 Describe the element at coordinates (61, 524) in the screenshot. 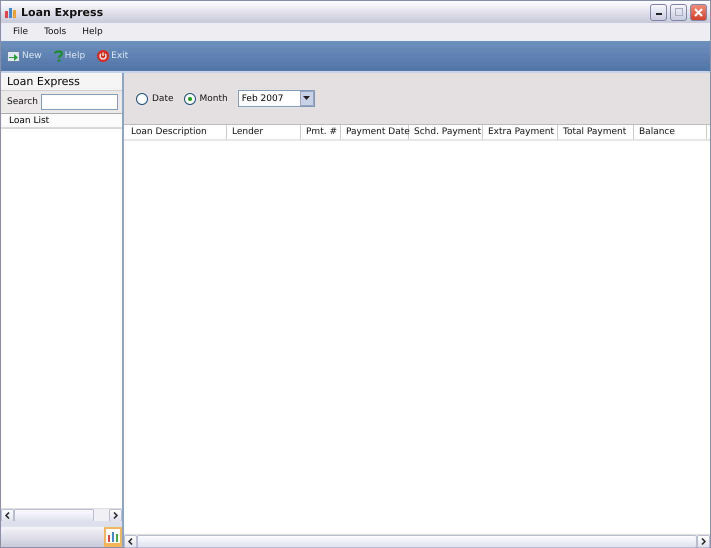

I see `splitter-handle` at that location.